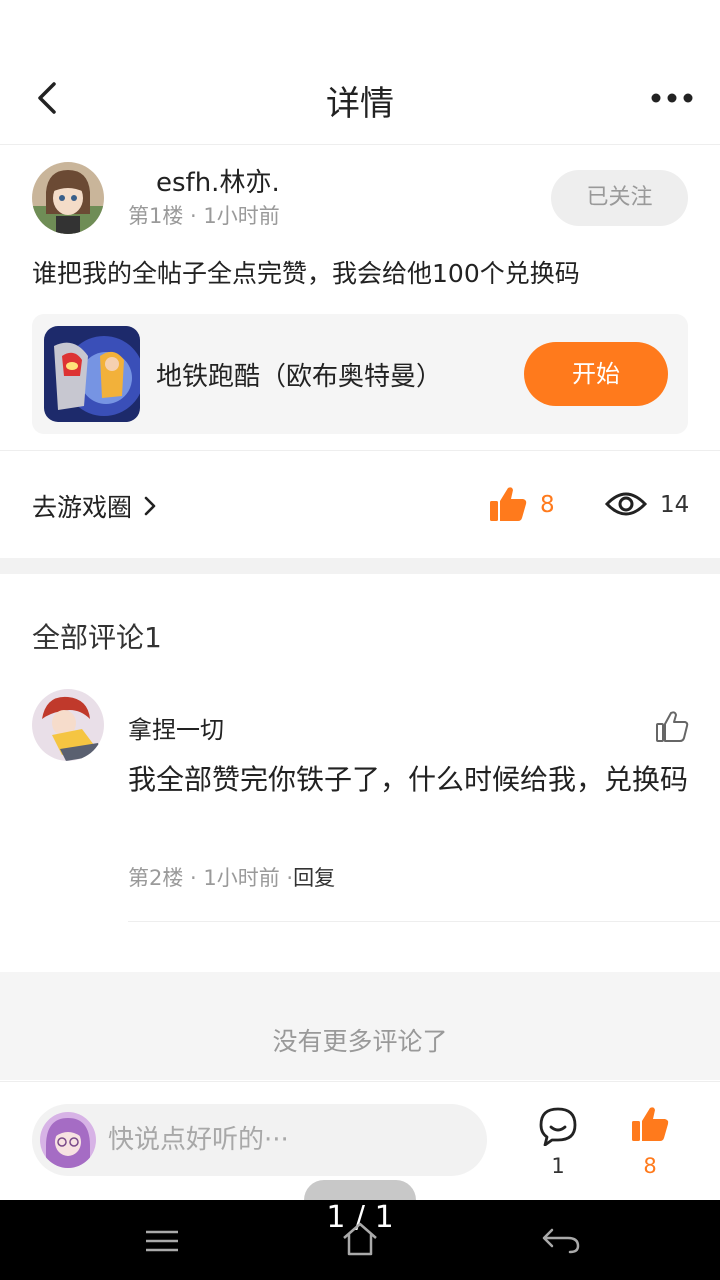 This screenshot has width=720, height=1280. What do you see at coordinates (218, 180) in the screenshot?
I see `author-name: esfh.林亦.` at bounding box center [218, 180].